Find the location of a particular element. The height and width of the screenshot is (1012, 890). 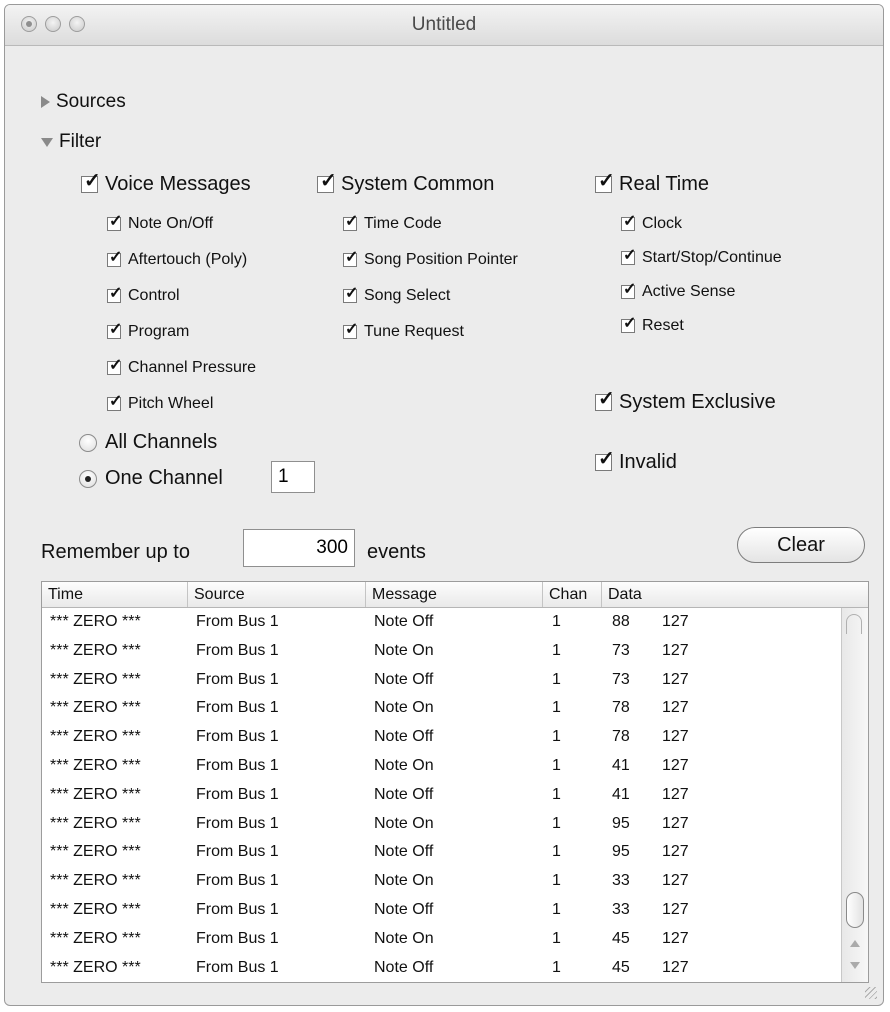

song-position-pointer-checkbox: ✓ Song Position Pointer is located at coordinates (430, 259).